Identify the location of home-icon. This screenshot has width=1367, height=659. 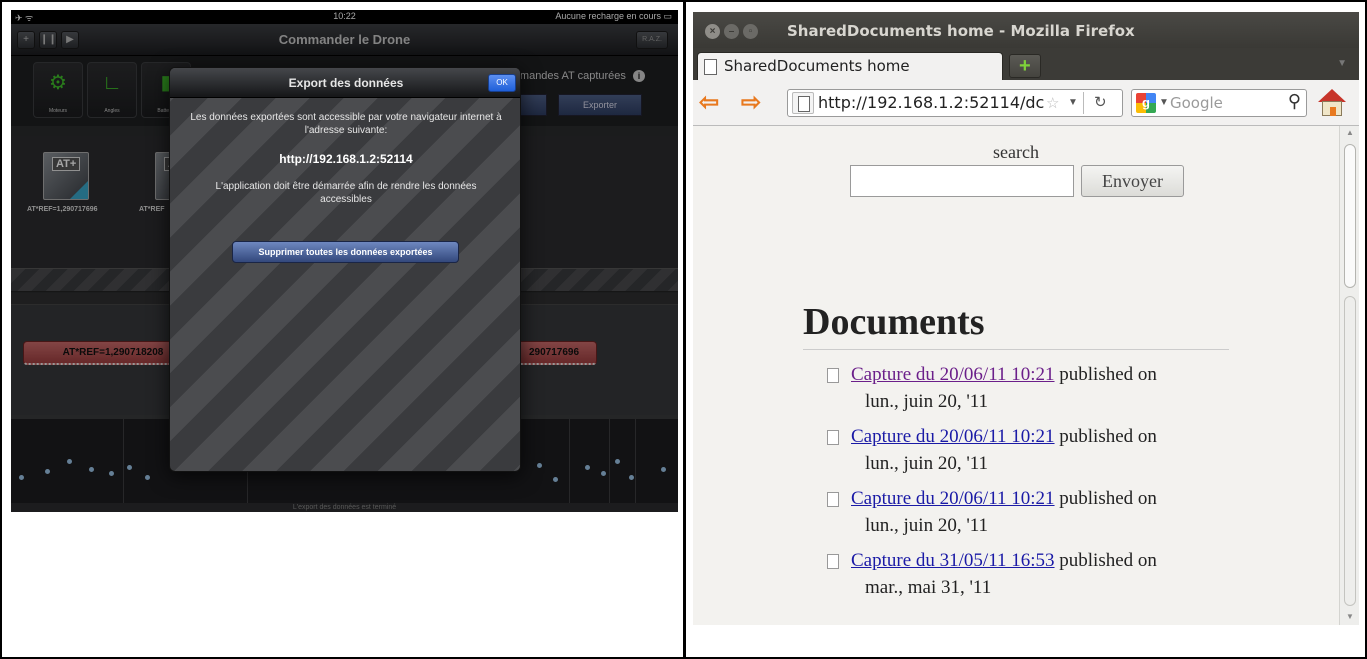
(1332, 103).